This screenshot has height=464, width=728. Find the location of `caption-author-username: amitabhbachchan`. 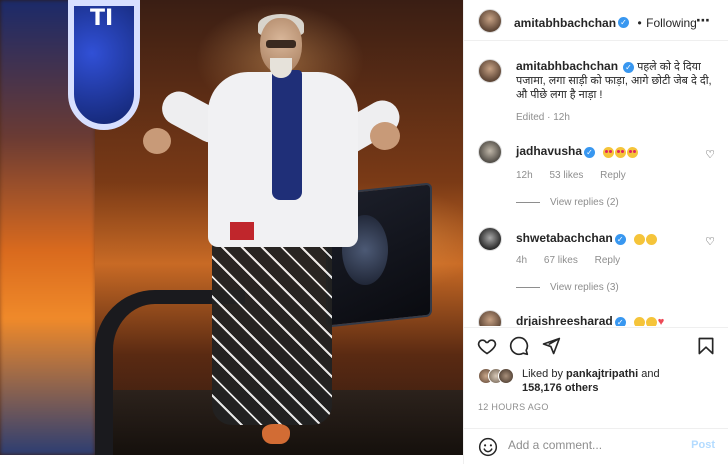

caption-author-username: amitabhbachchan is located at coordinates (567, 66).